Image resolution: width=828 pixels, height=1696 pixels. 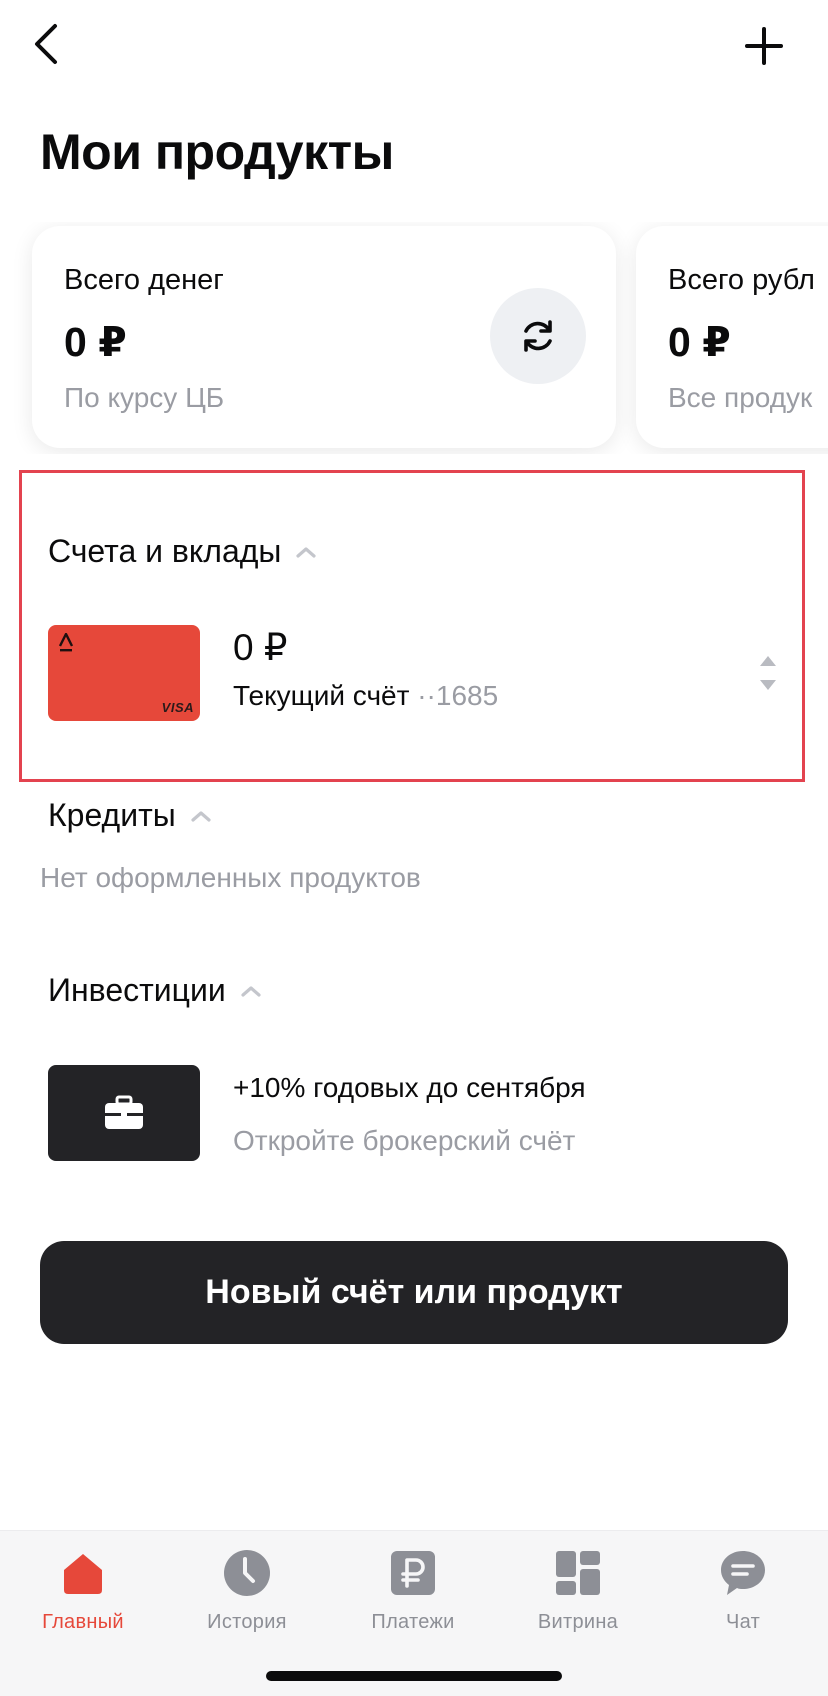 What do you see at coordinates (743, 1622) in the screenshot?
I see `tab-label: Чат` at bounding box center [743, 1622].